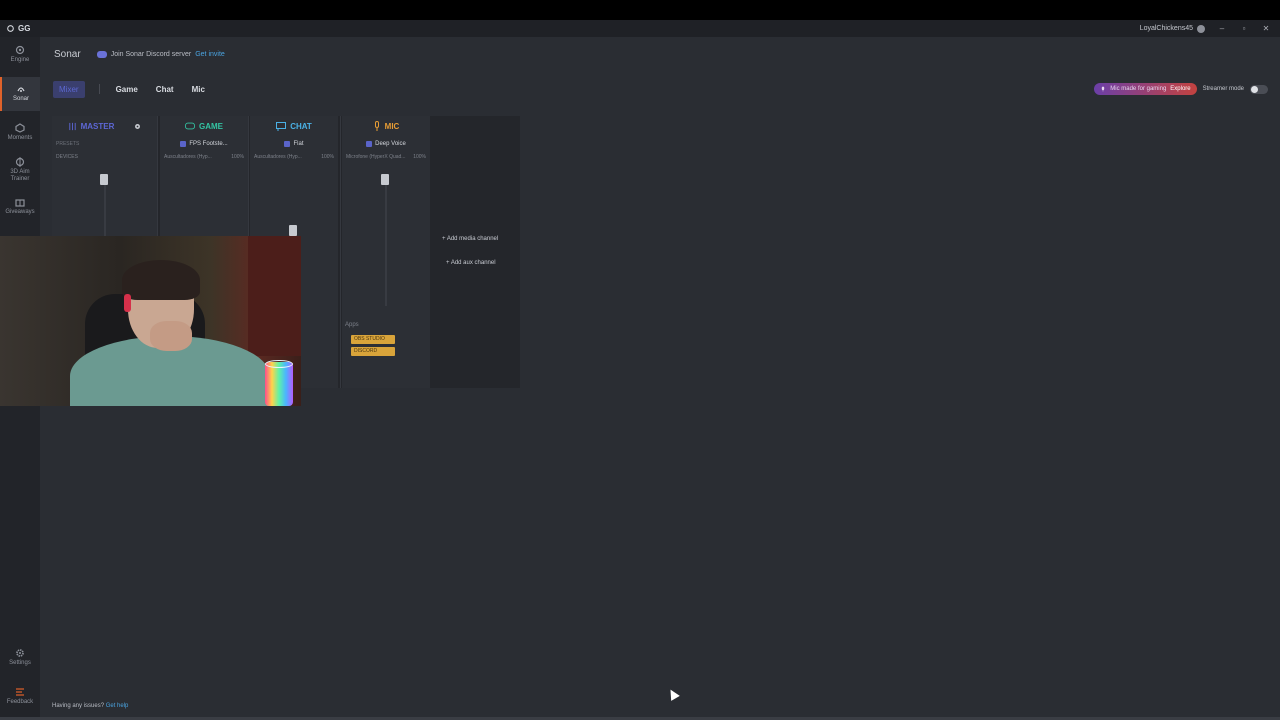  I want to click on moments-icon, so click(20, 128).